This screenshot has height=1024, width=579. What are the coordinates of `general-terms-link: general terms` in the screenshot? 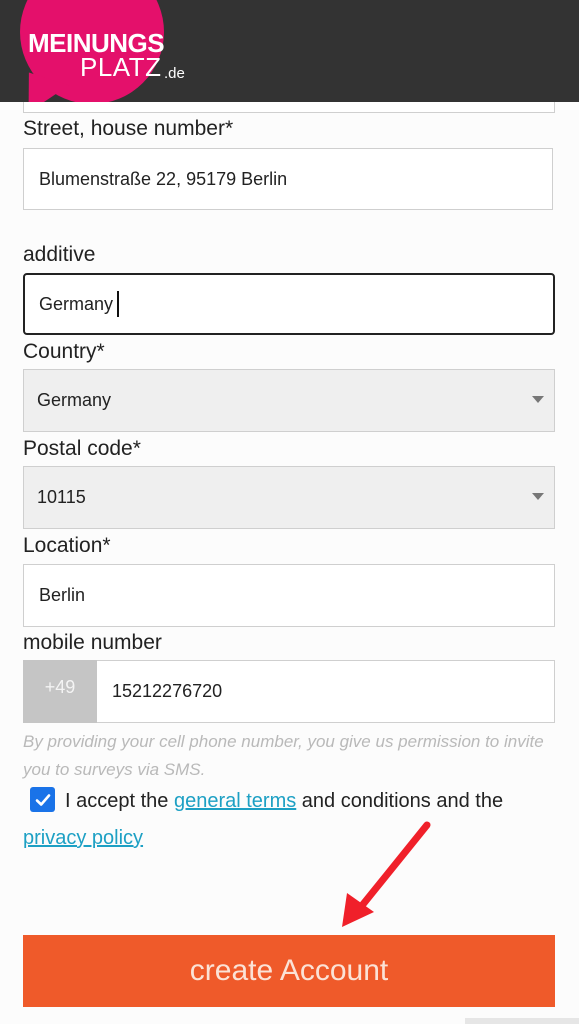 It's located at (235, 801).